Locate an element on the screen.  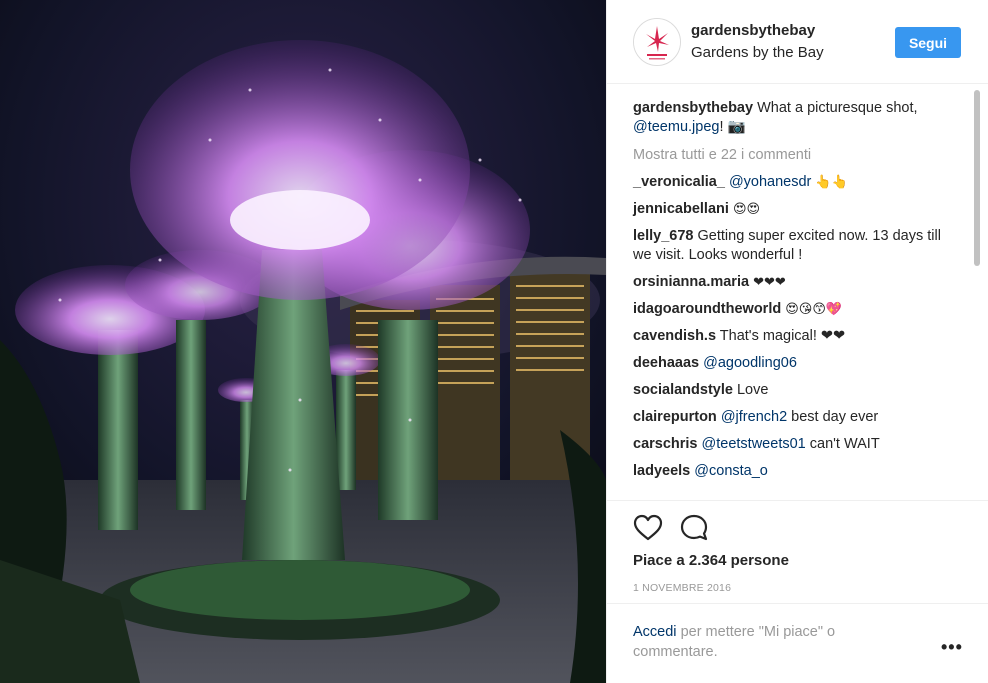
comment-item: cavendish.s That's magical! ❤❤ is located at coordinates (798, 336).